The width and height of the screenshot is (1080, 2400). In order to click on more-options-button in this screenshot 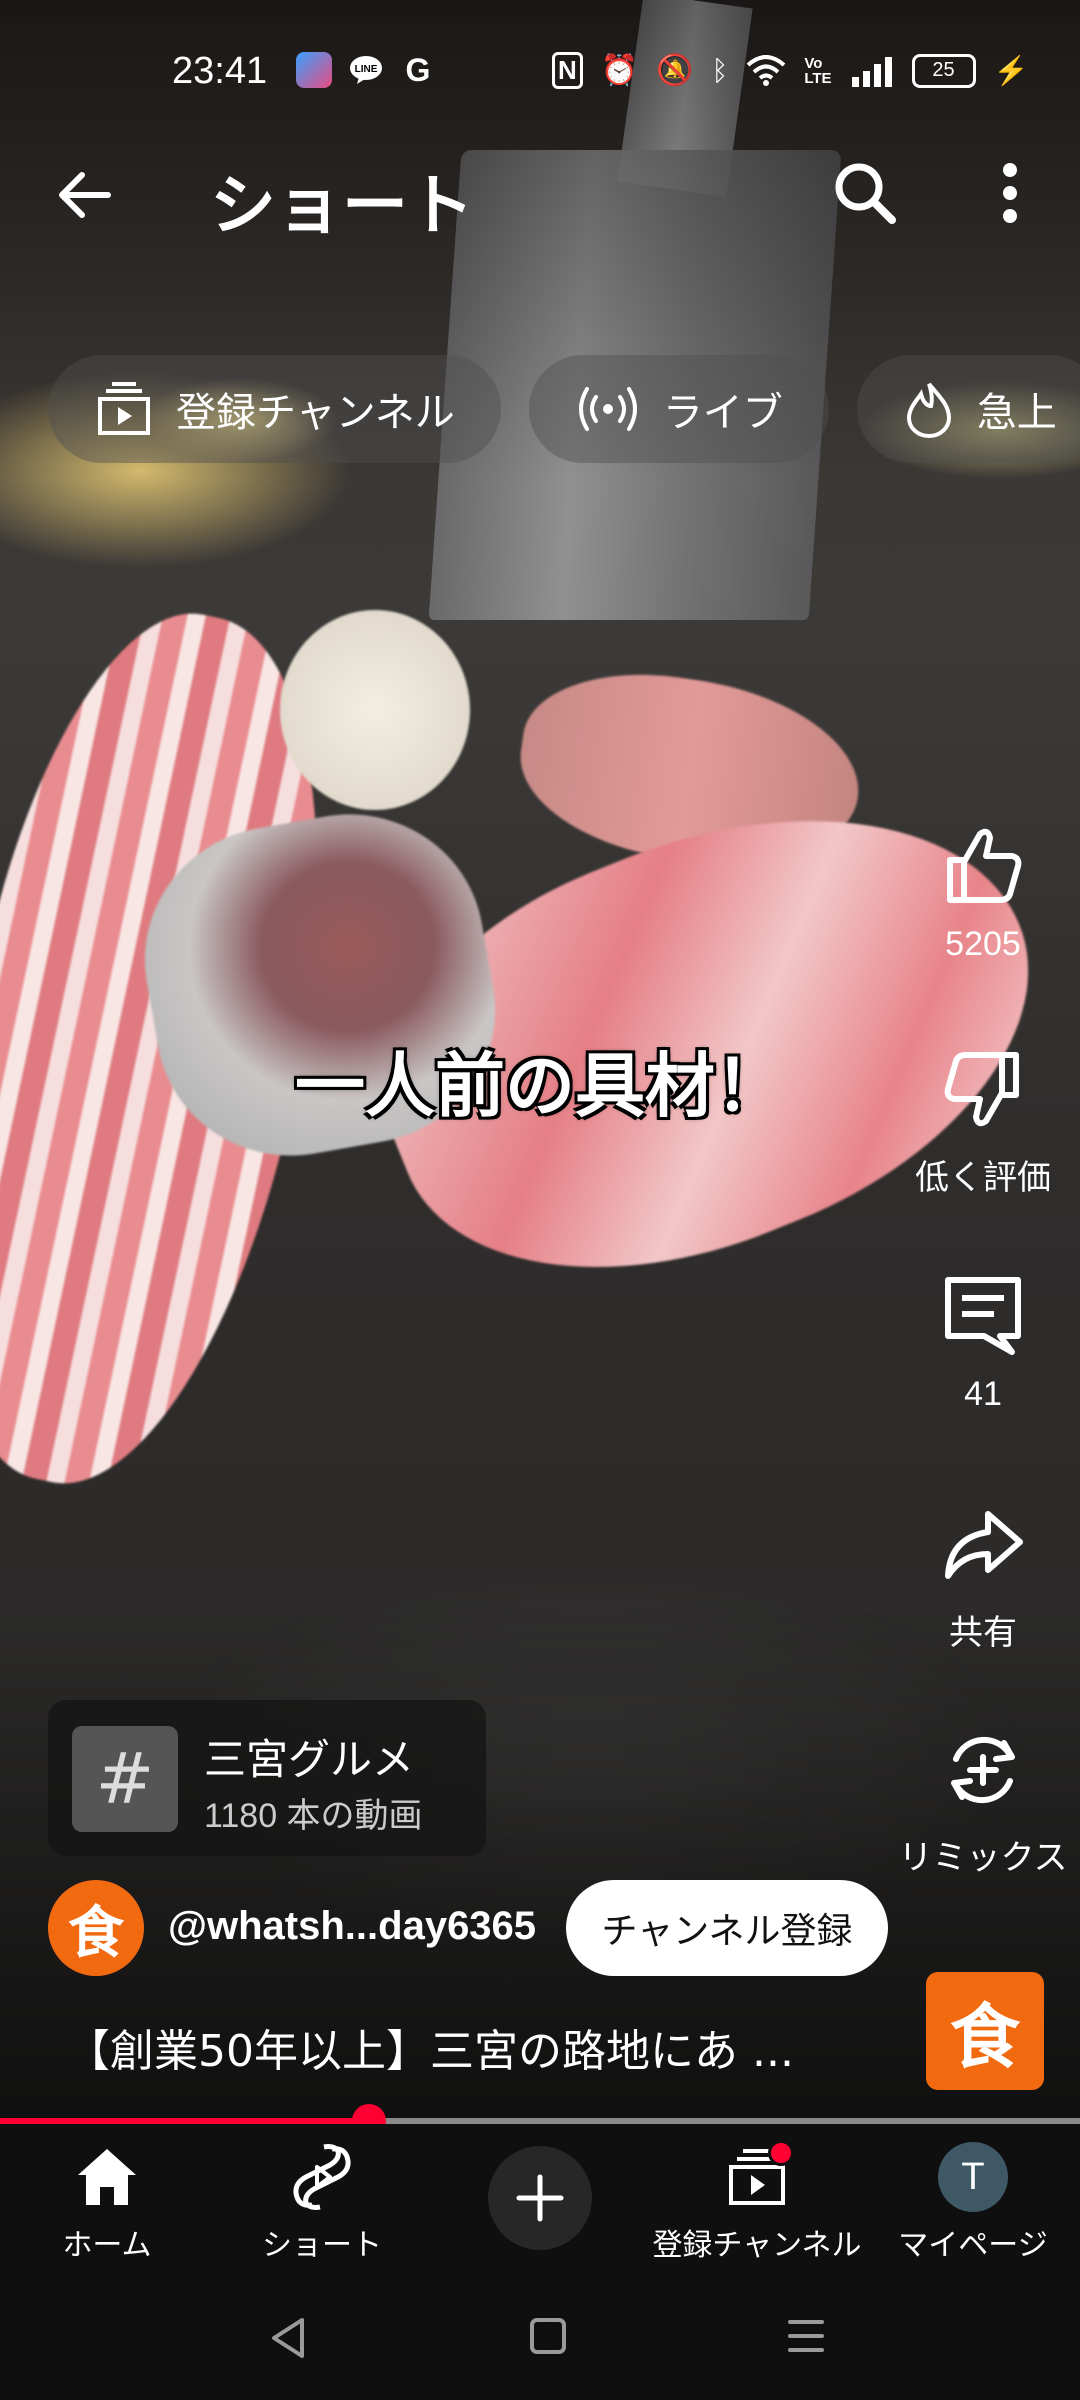, I will do `click(1010, 193)`.